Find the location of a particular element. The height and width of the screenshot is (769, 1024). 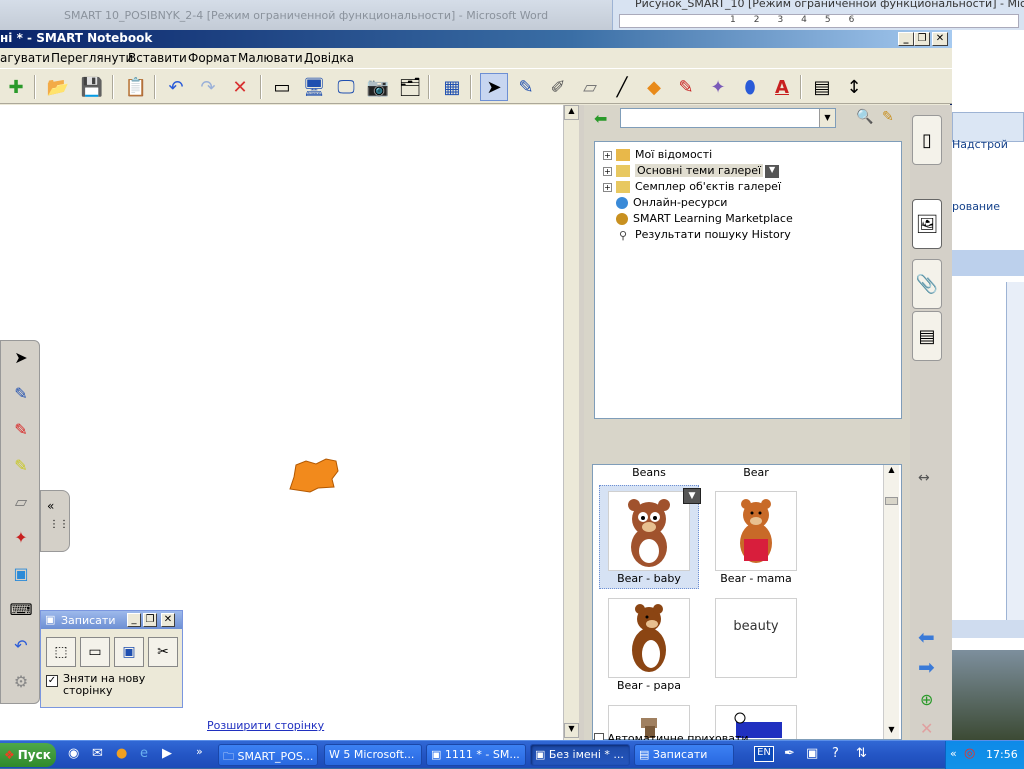

minimize-button: _ is located at coordinates (906, 39).